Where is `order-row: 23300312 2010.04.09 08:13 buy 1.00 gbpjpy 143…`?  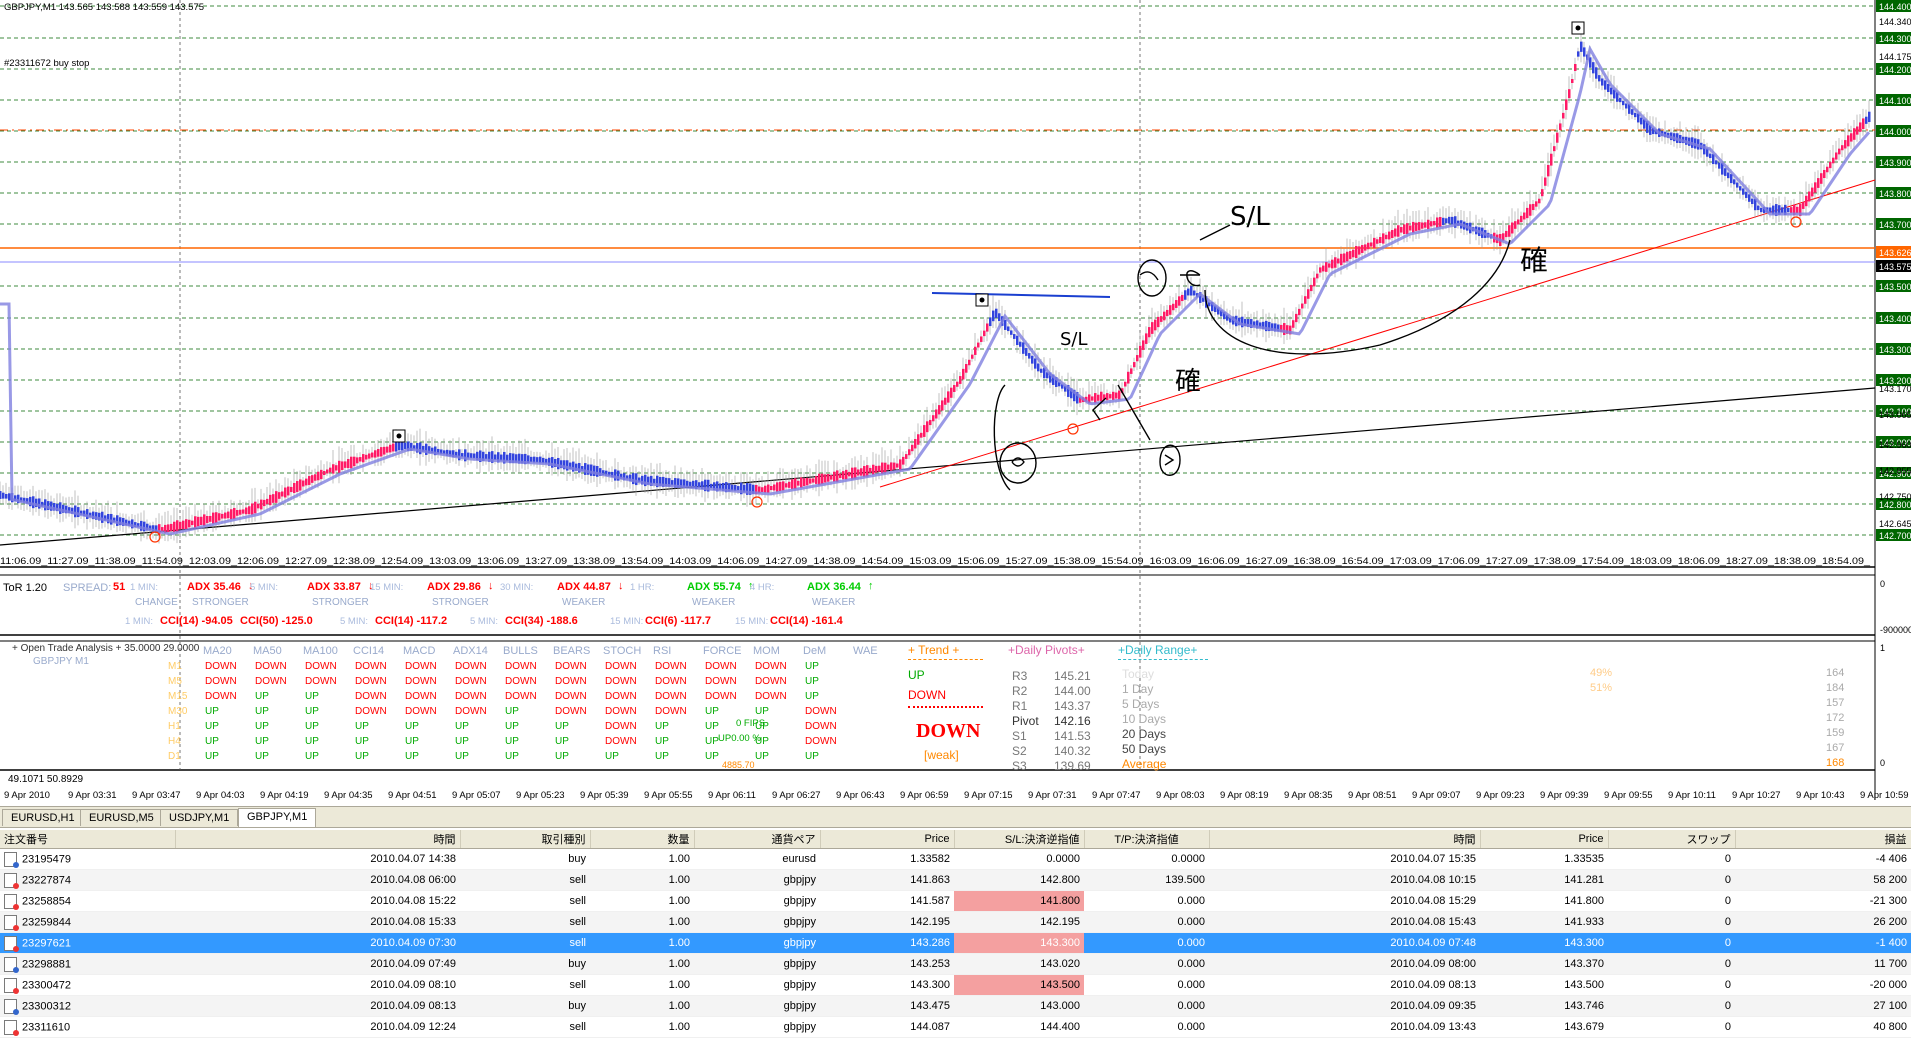 order-row: 23300312 2010.04.09 08:13 buy 1.00 gbpjpy 143… is located at coordinates (955, 1006).